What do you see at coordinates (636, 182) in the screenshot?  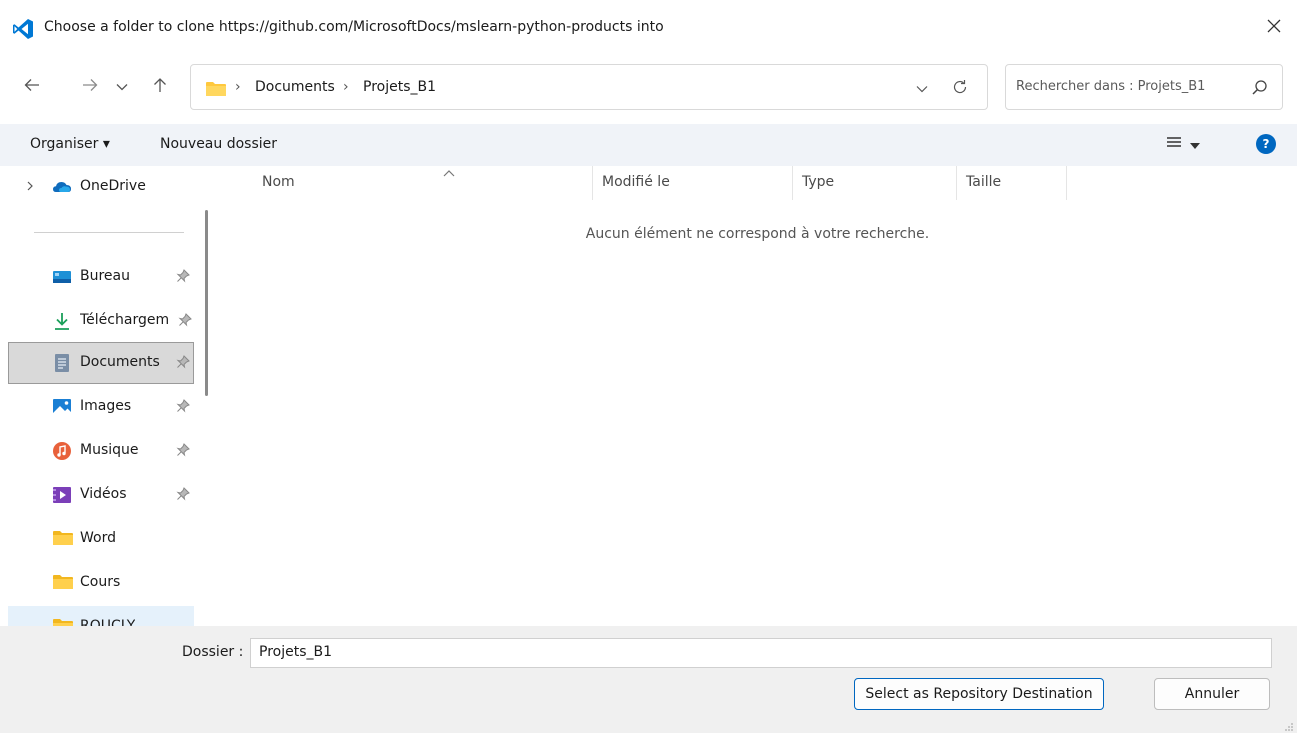 I see `column-header-modified: Modifié le` at bounding box center [636, 182].